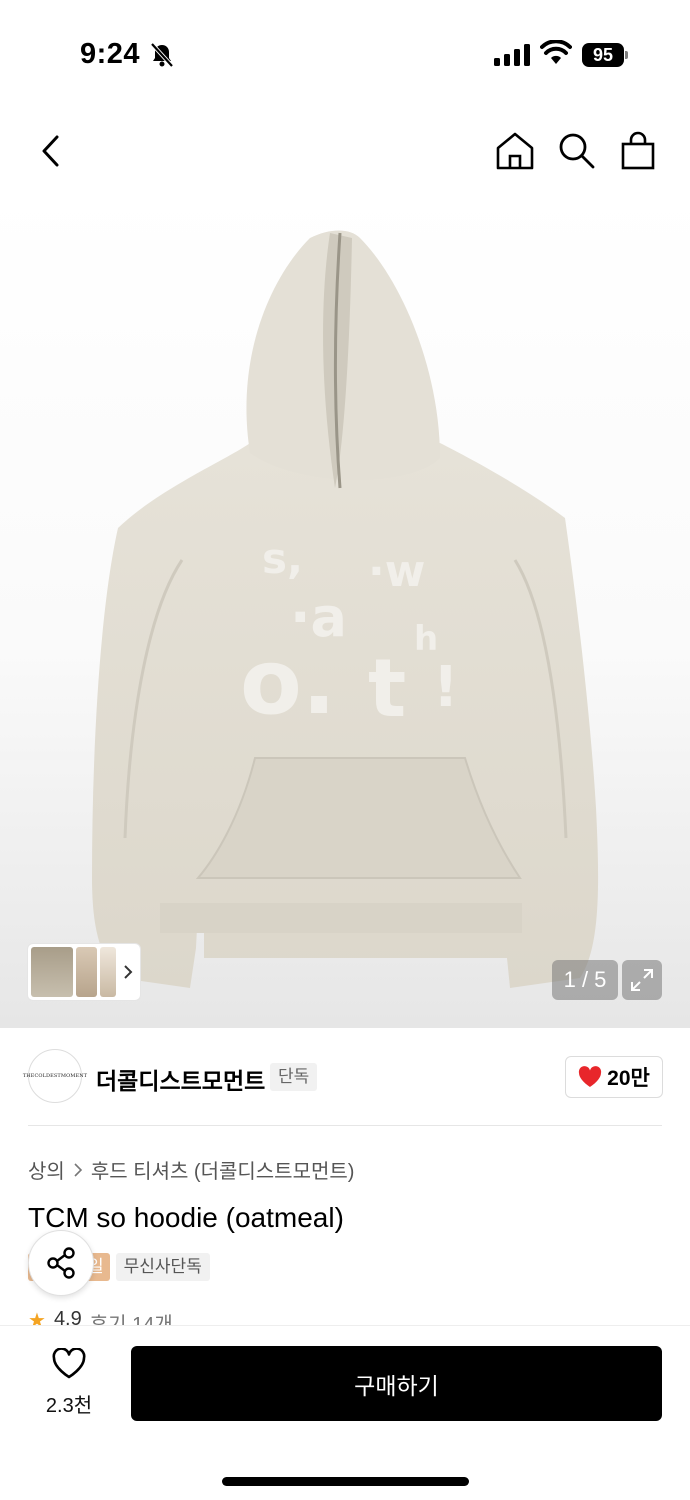 Image resolution: width=690 pixels, height=1500 pixels. What do you see at coordinates (110, 54) in the screenshot?
I see `status-time: 9:24` at bounding box center [110, 54].